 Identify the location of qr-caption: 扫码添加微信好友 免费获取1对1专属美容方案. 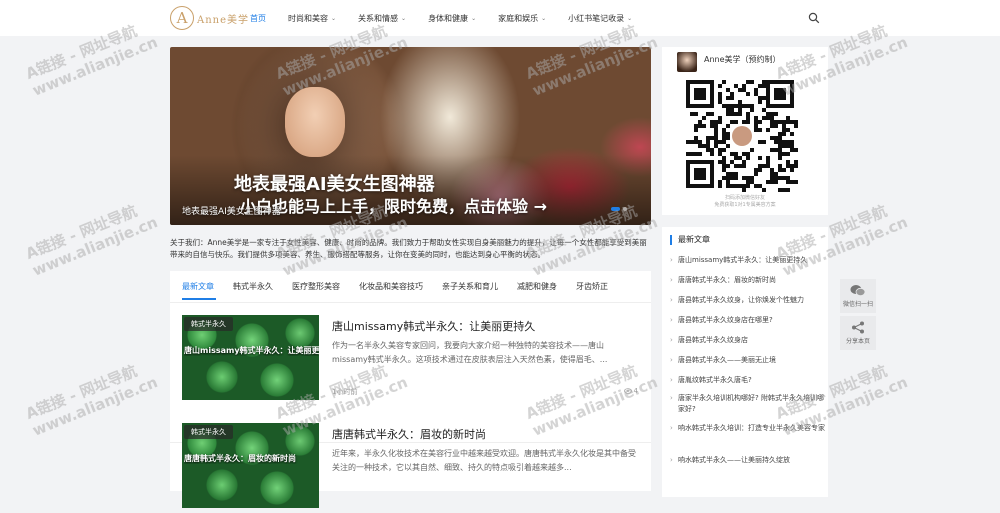
(745, 202).